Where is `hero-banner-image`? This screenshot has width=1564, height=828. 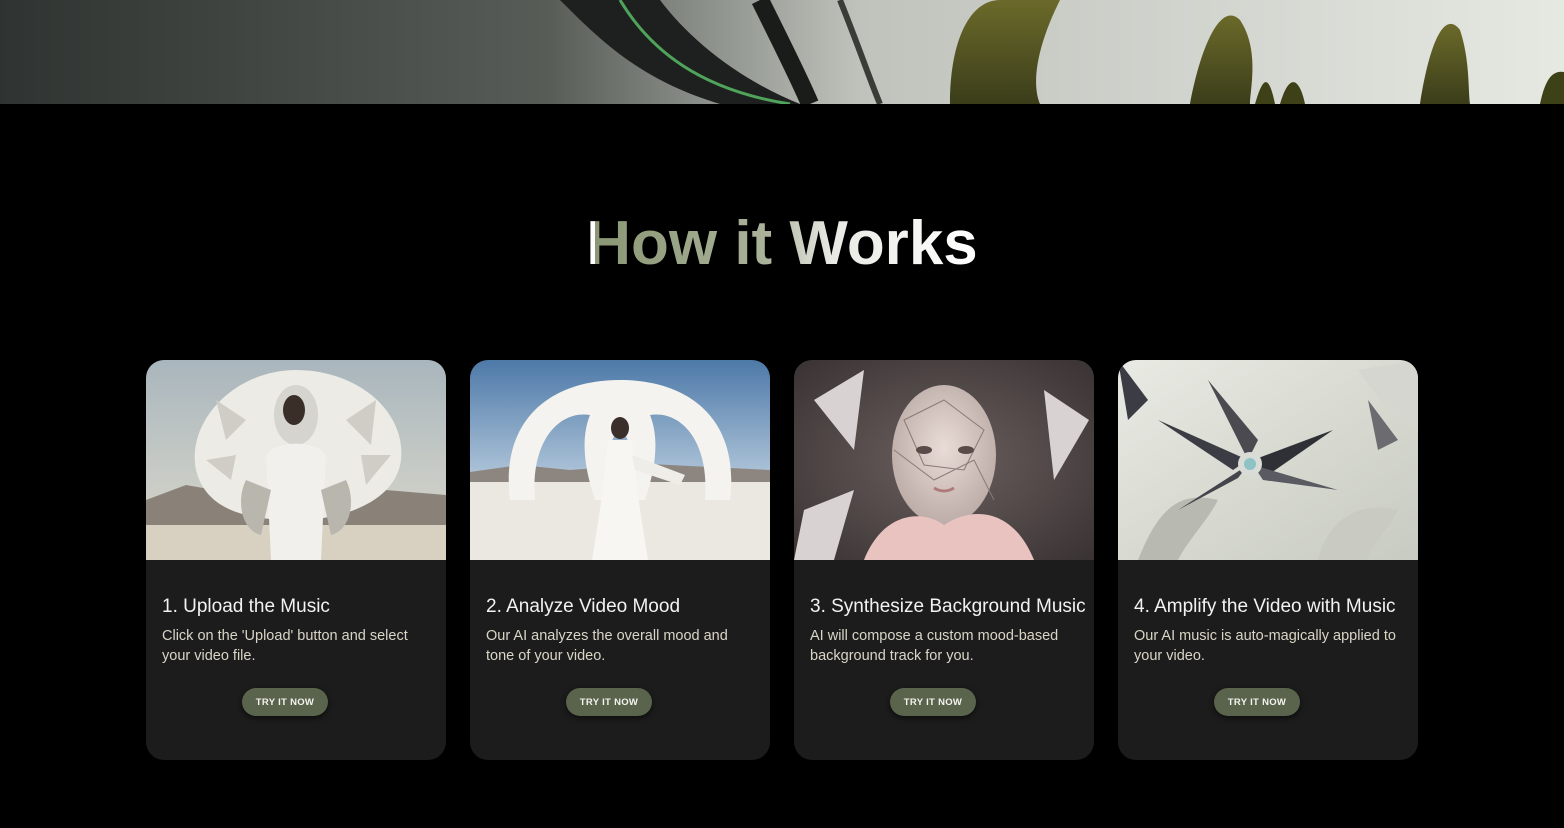 hero-banner-image is located at coordinates (782, 52).